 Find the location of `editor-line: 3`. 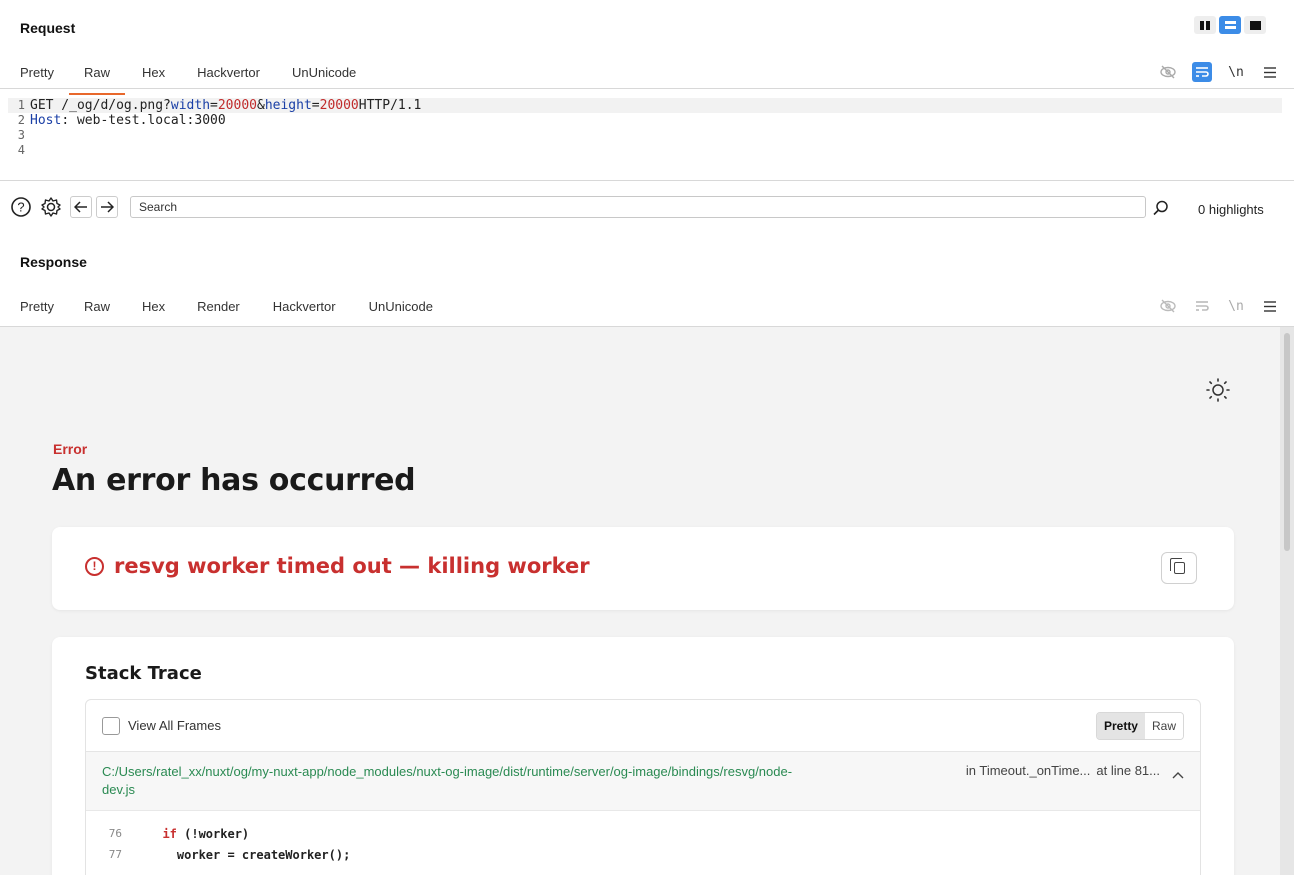

editor-line: 3 is located at coordinates (645, 135).